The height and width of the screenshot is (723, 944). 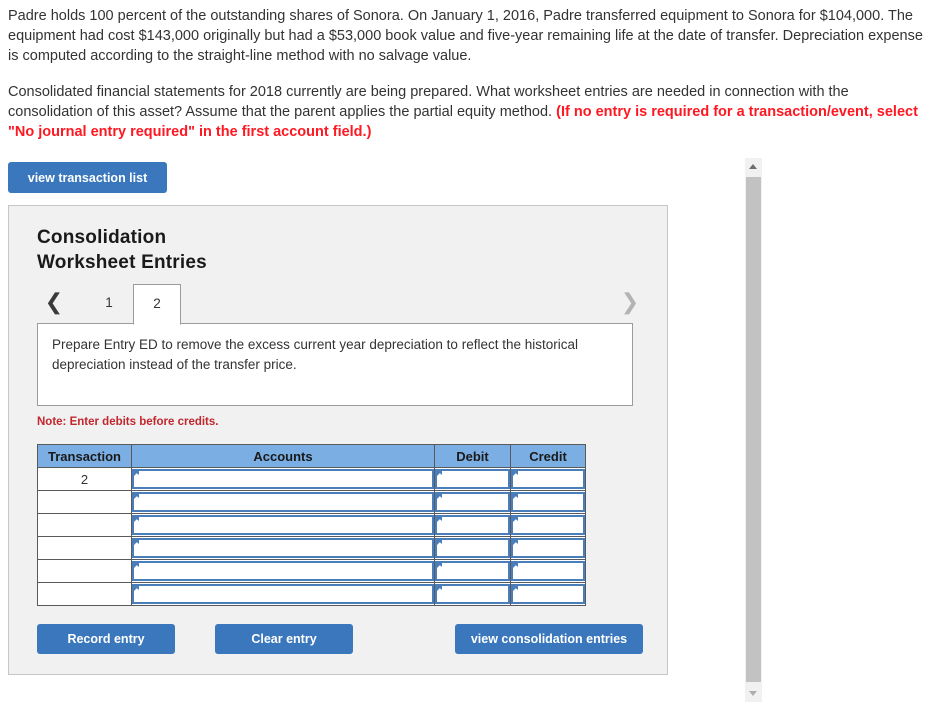 I want to click on view-transaction-list-button: view transaction list, so click(x=87, y=177).